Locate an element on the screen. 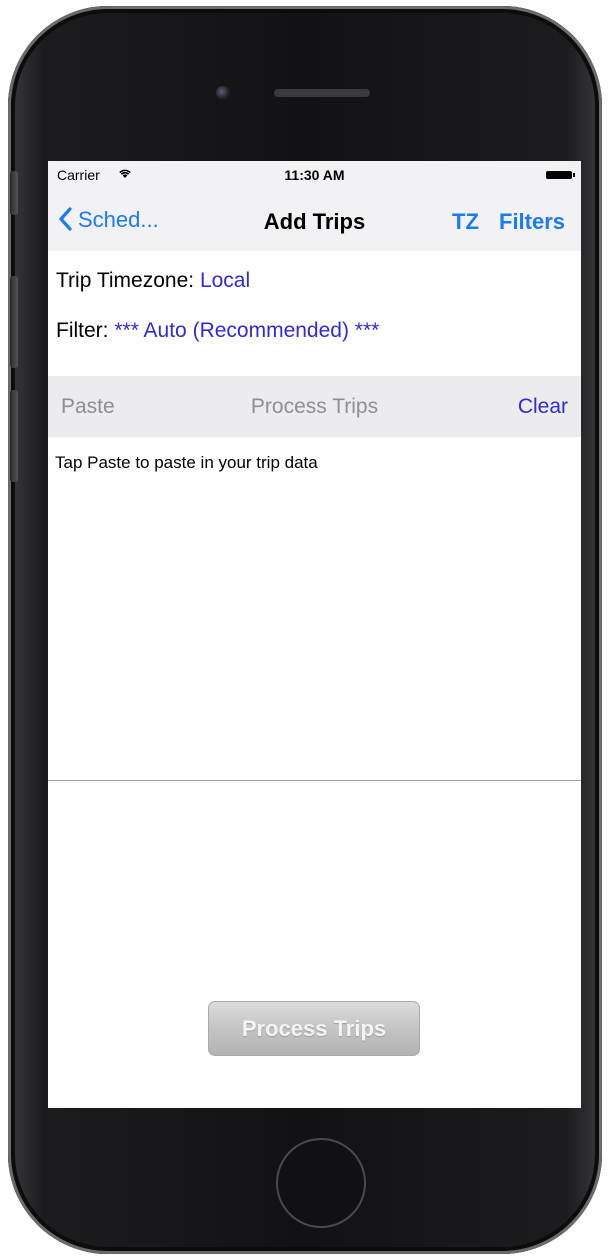  toolbar-process-trips-button: Process Trips is located at coordinates (314, 407).